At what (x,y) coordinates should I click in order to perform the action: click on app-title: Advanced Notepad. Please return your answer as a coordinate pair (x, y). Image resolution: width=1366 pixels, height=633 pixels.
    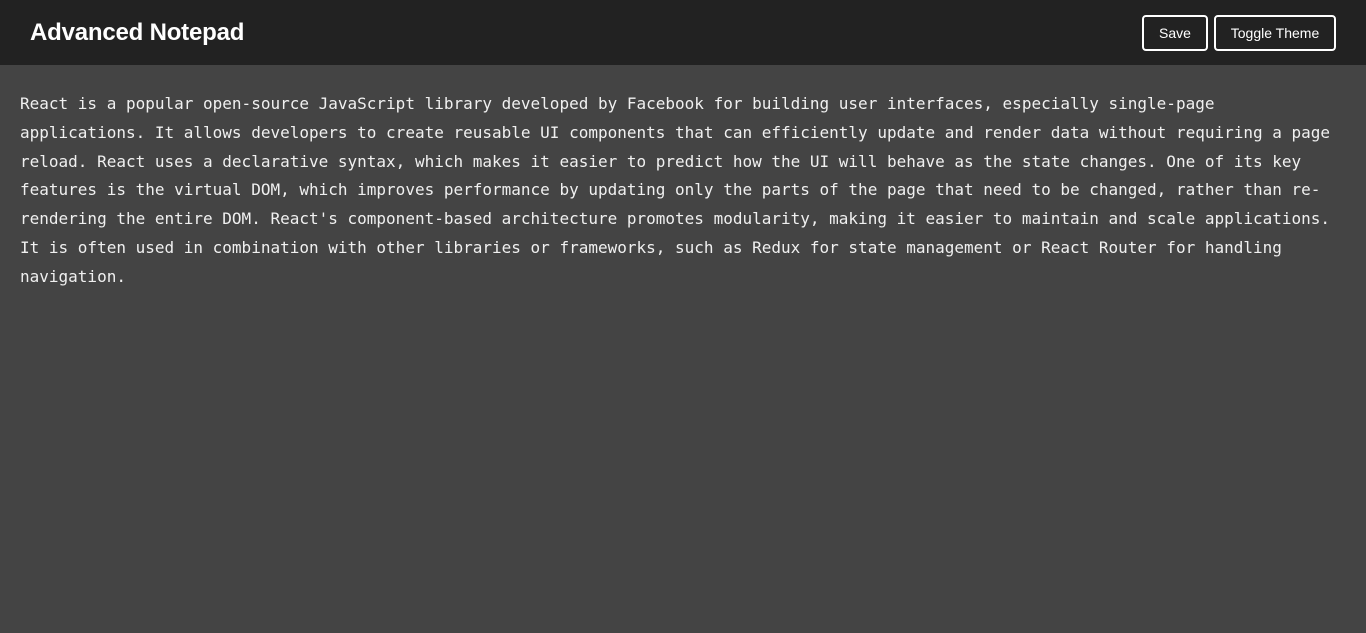
    Looking at the image, I should click on (137, 32).